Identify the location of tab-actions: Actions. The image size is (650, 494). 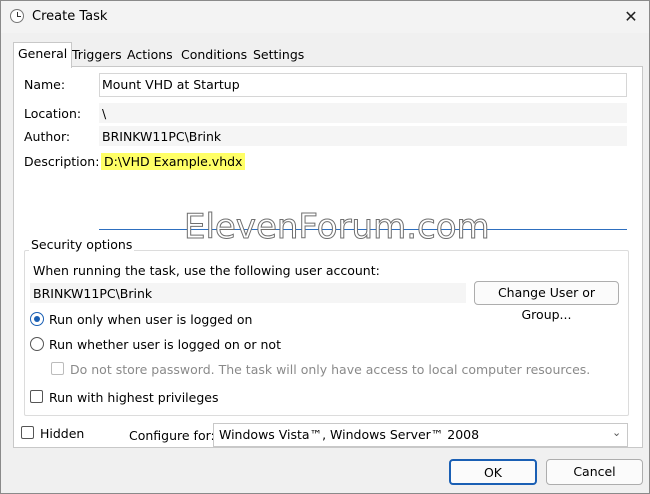
(150, 55).